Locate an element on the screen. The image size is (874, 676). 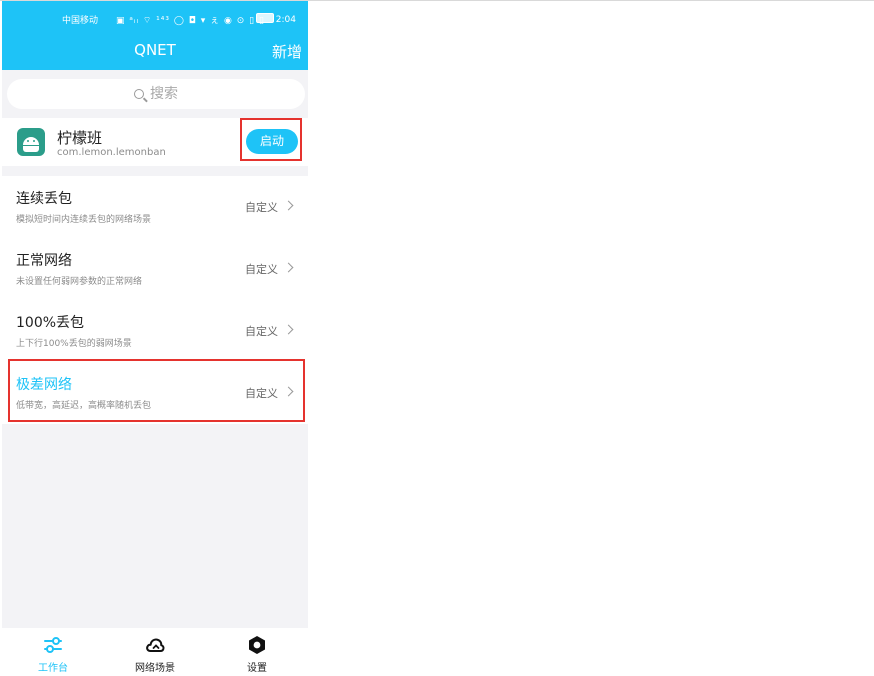
status-icons: ▣ ᵃᵢₗ ⌔ ¹⁴³ ◯ ◘ ▾ ぇ ◉ ⊙ ▯ ▯ is located at coordinates (190, 21).